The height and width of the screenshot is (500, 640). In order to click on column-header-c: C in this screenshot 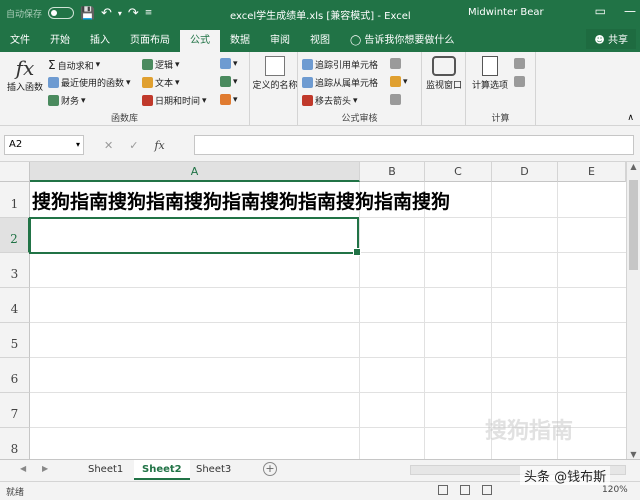, I will do `click(458, 172)`.